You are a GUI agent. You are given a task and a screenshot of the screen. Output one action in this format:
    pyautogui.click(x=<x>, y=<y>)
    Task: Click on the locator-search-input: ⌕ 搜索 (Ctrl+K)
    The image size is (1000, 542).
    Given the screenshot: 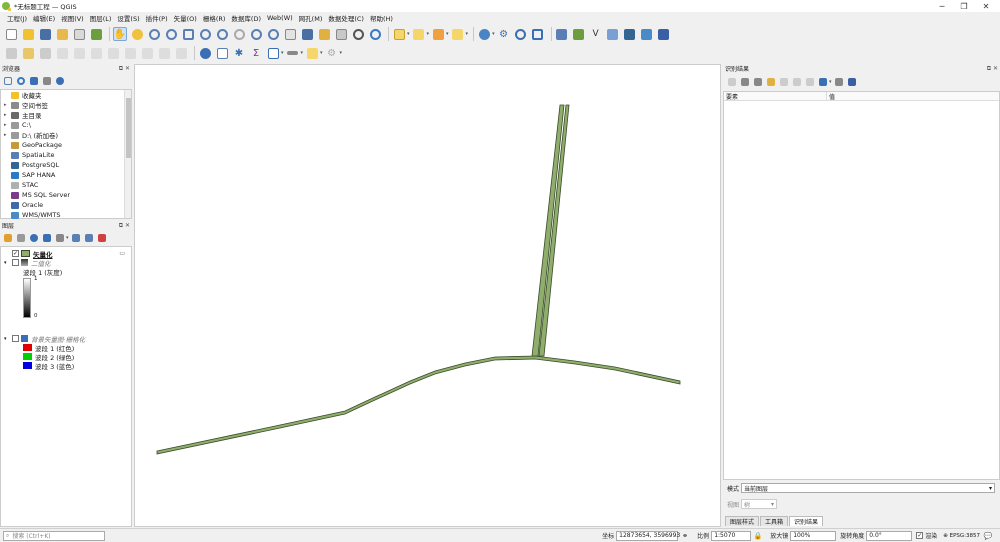 What is the action you would take?
    pyautogui.click(x=54, y=535)
    